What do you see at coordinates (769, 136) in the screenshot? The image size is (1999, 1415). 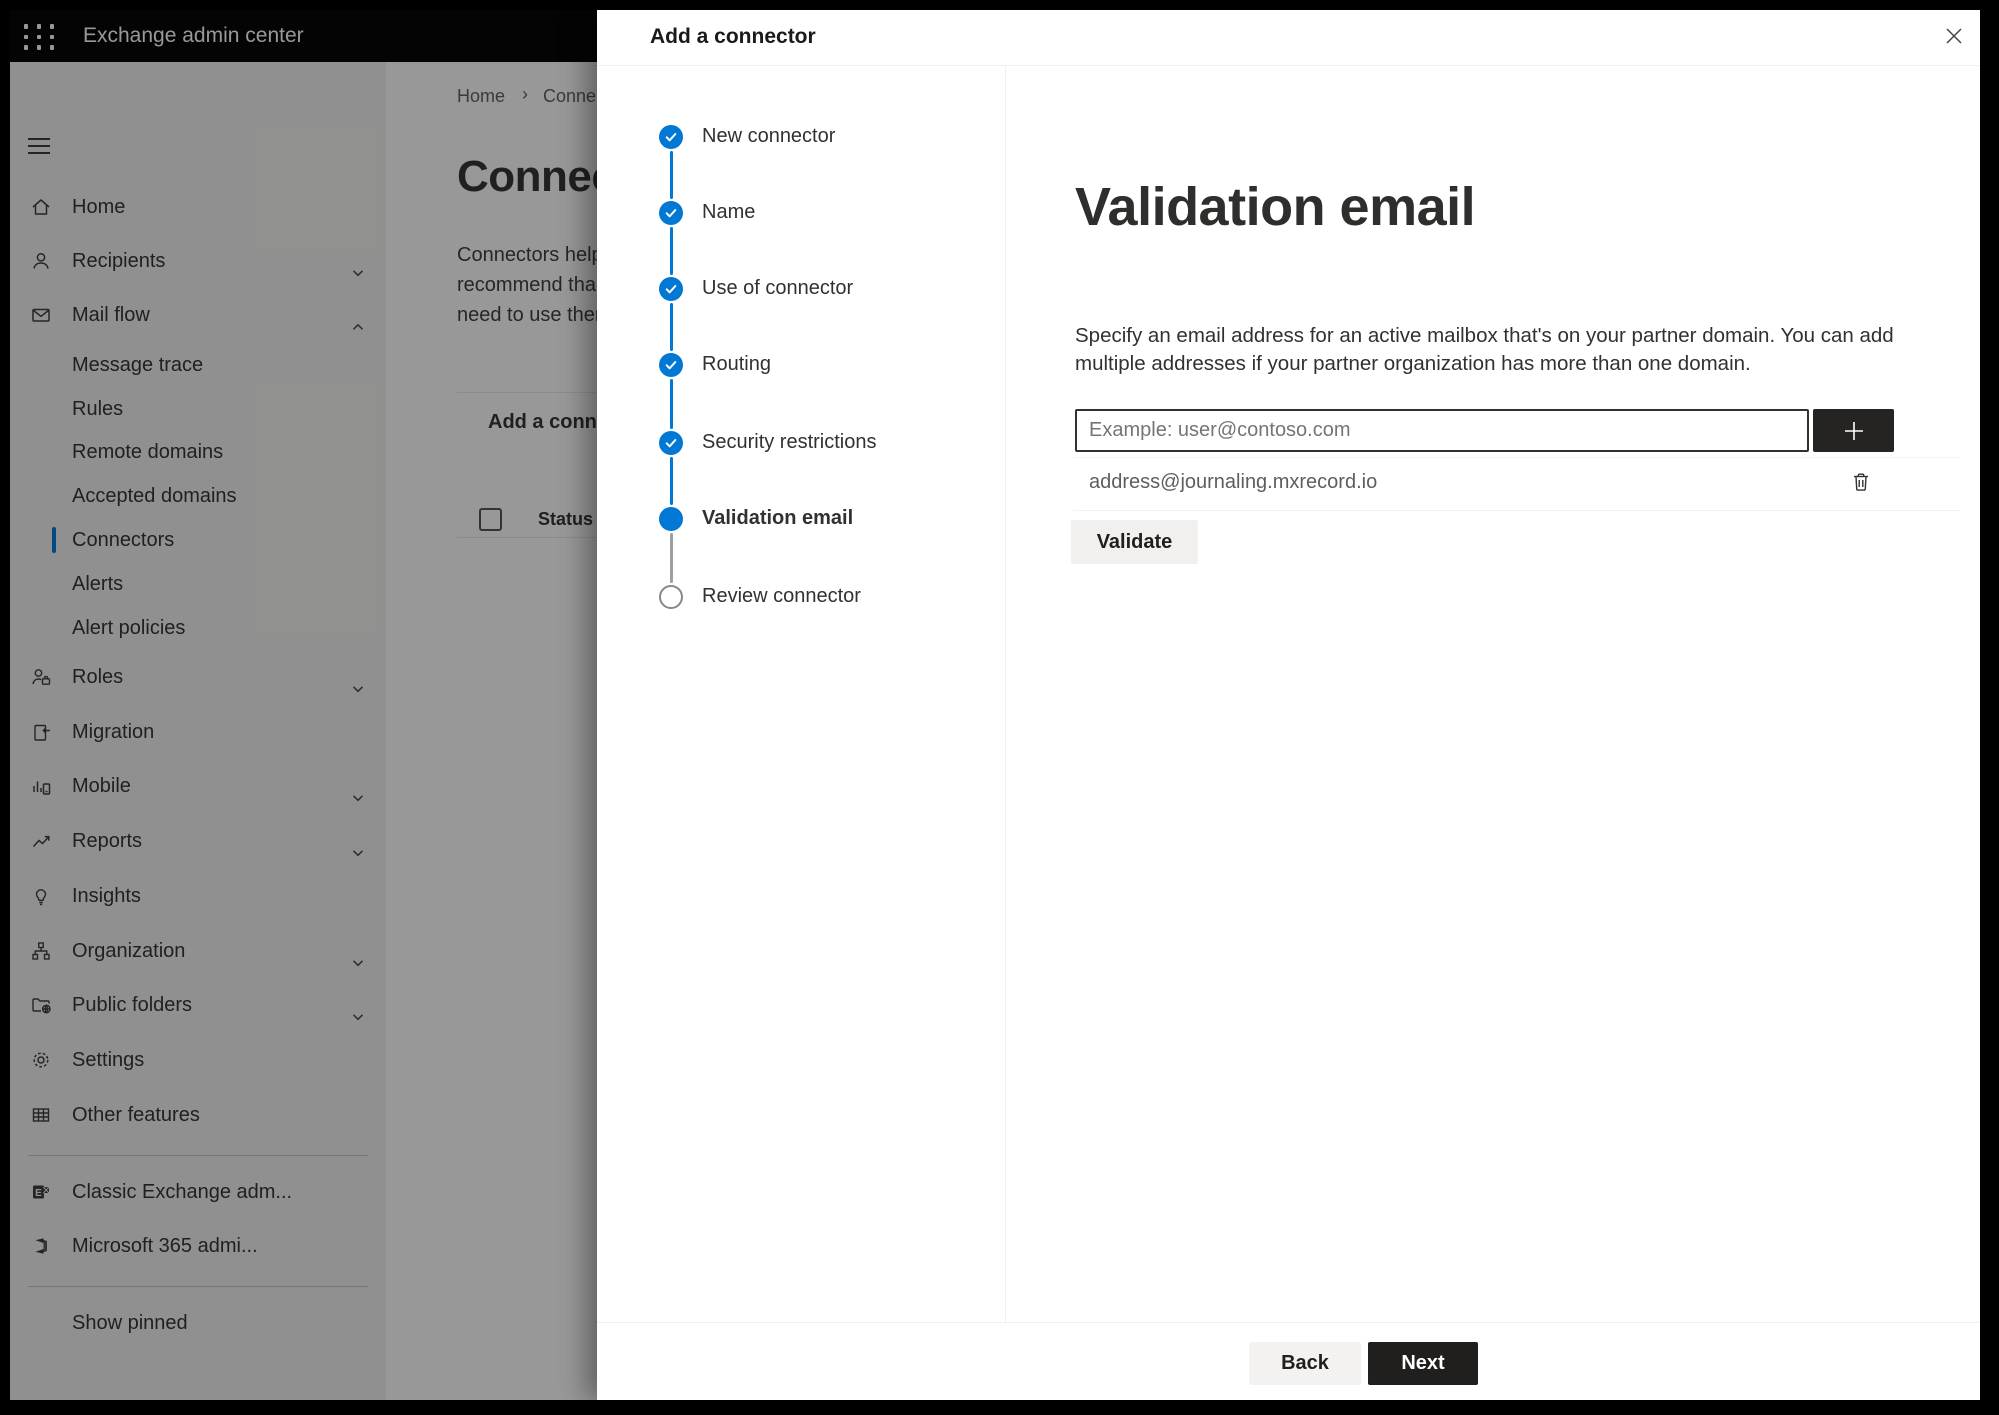 I see `step-label: New connector` at bounding box center [769, 136].